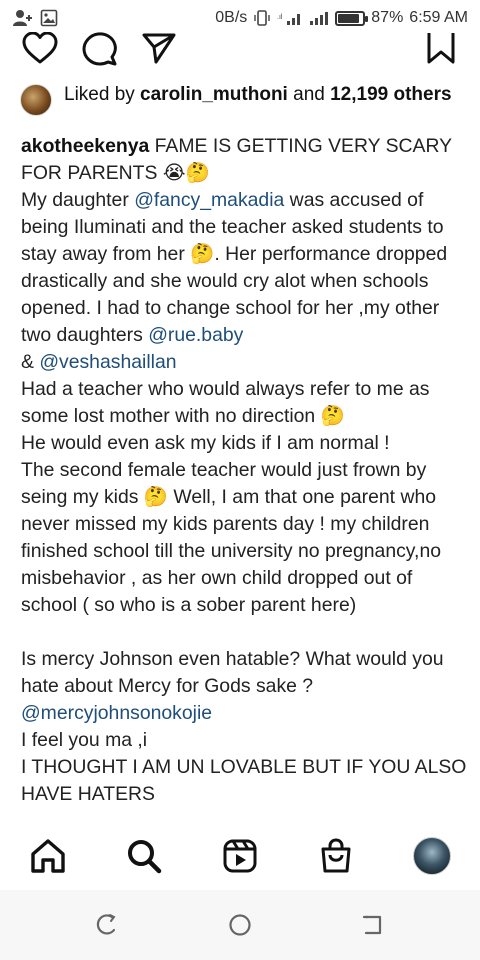  I want to click on nav-reels, so click(240, 856).